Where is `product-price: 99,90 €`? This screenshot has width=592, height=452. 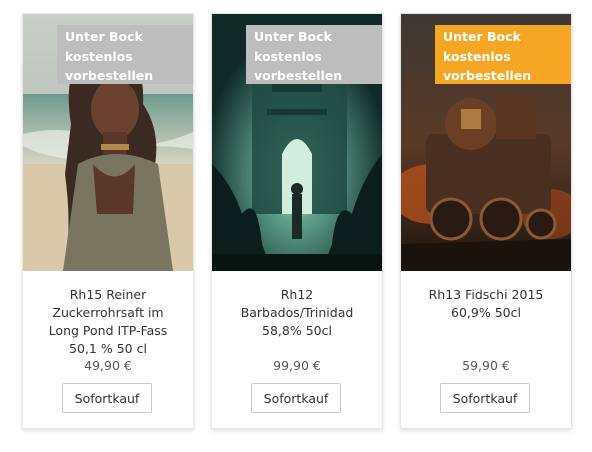 product-price: 99,90 € is located at coordinates (297, 365).